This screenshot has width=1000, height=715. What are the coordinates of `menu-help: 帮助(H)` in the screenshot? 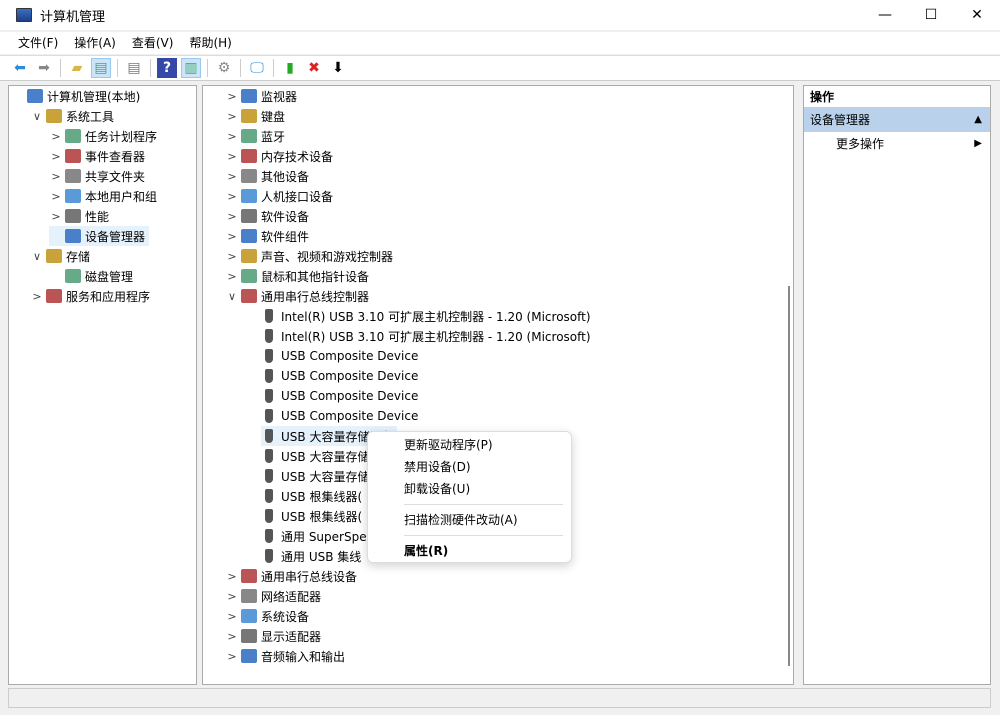 It's located at (210, 43).